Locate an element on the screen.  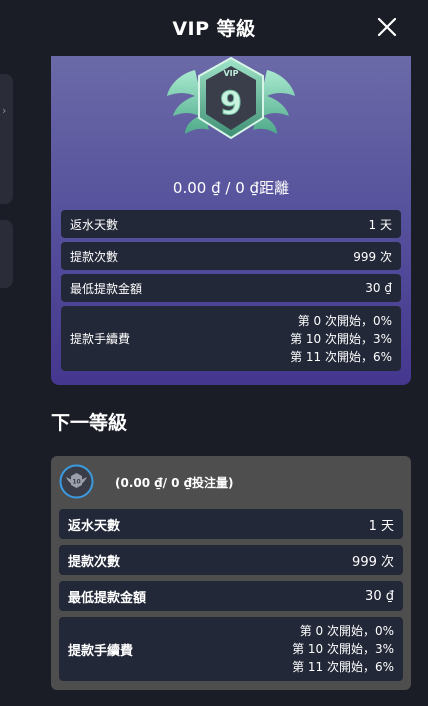
next-level-badge-icon: 10 is located at coordinates (76, 481).